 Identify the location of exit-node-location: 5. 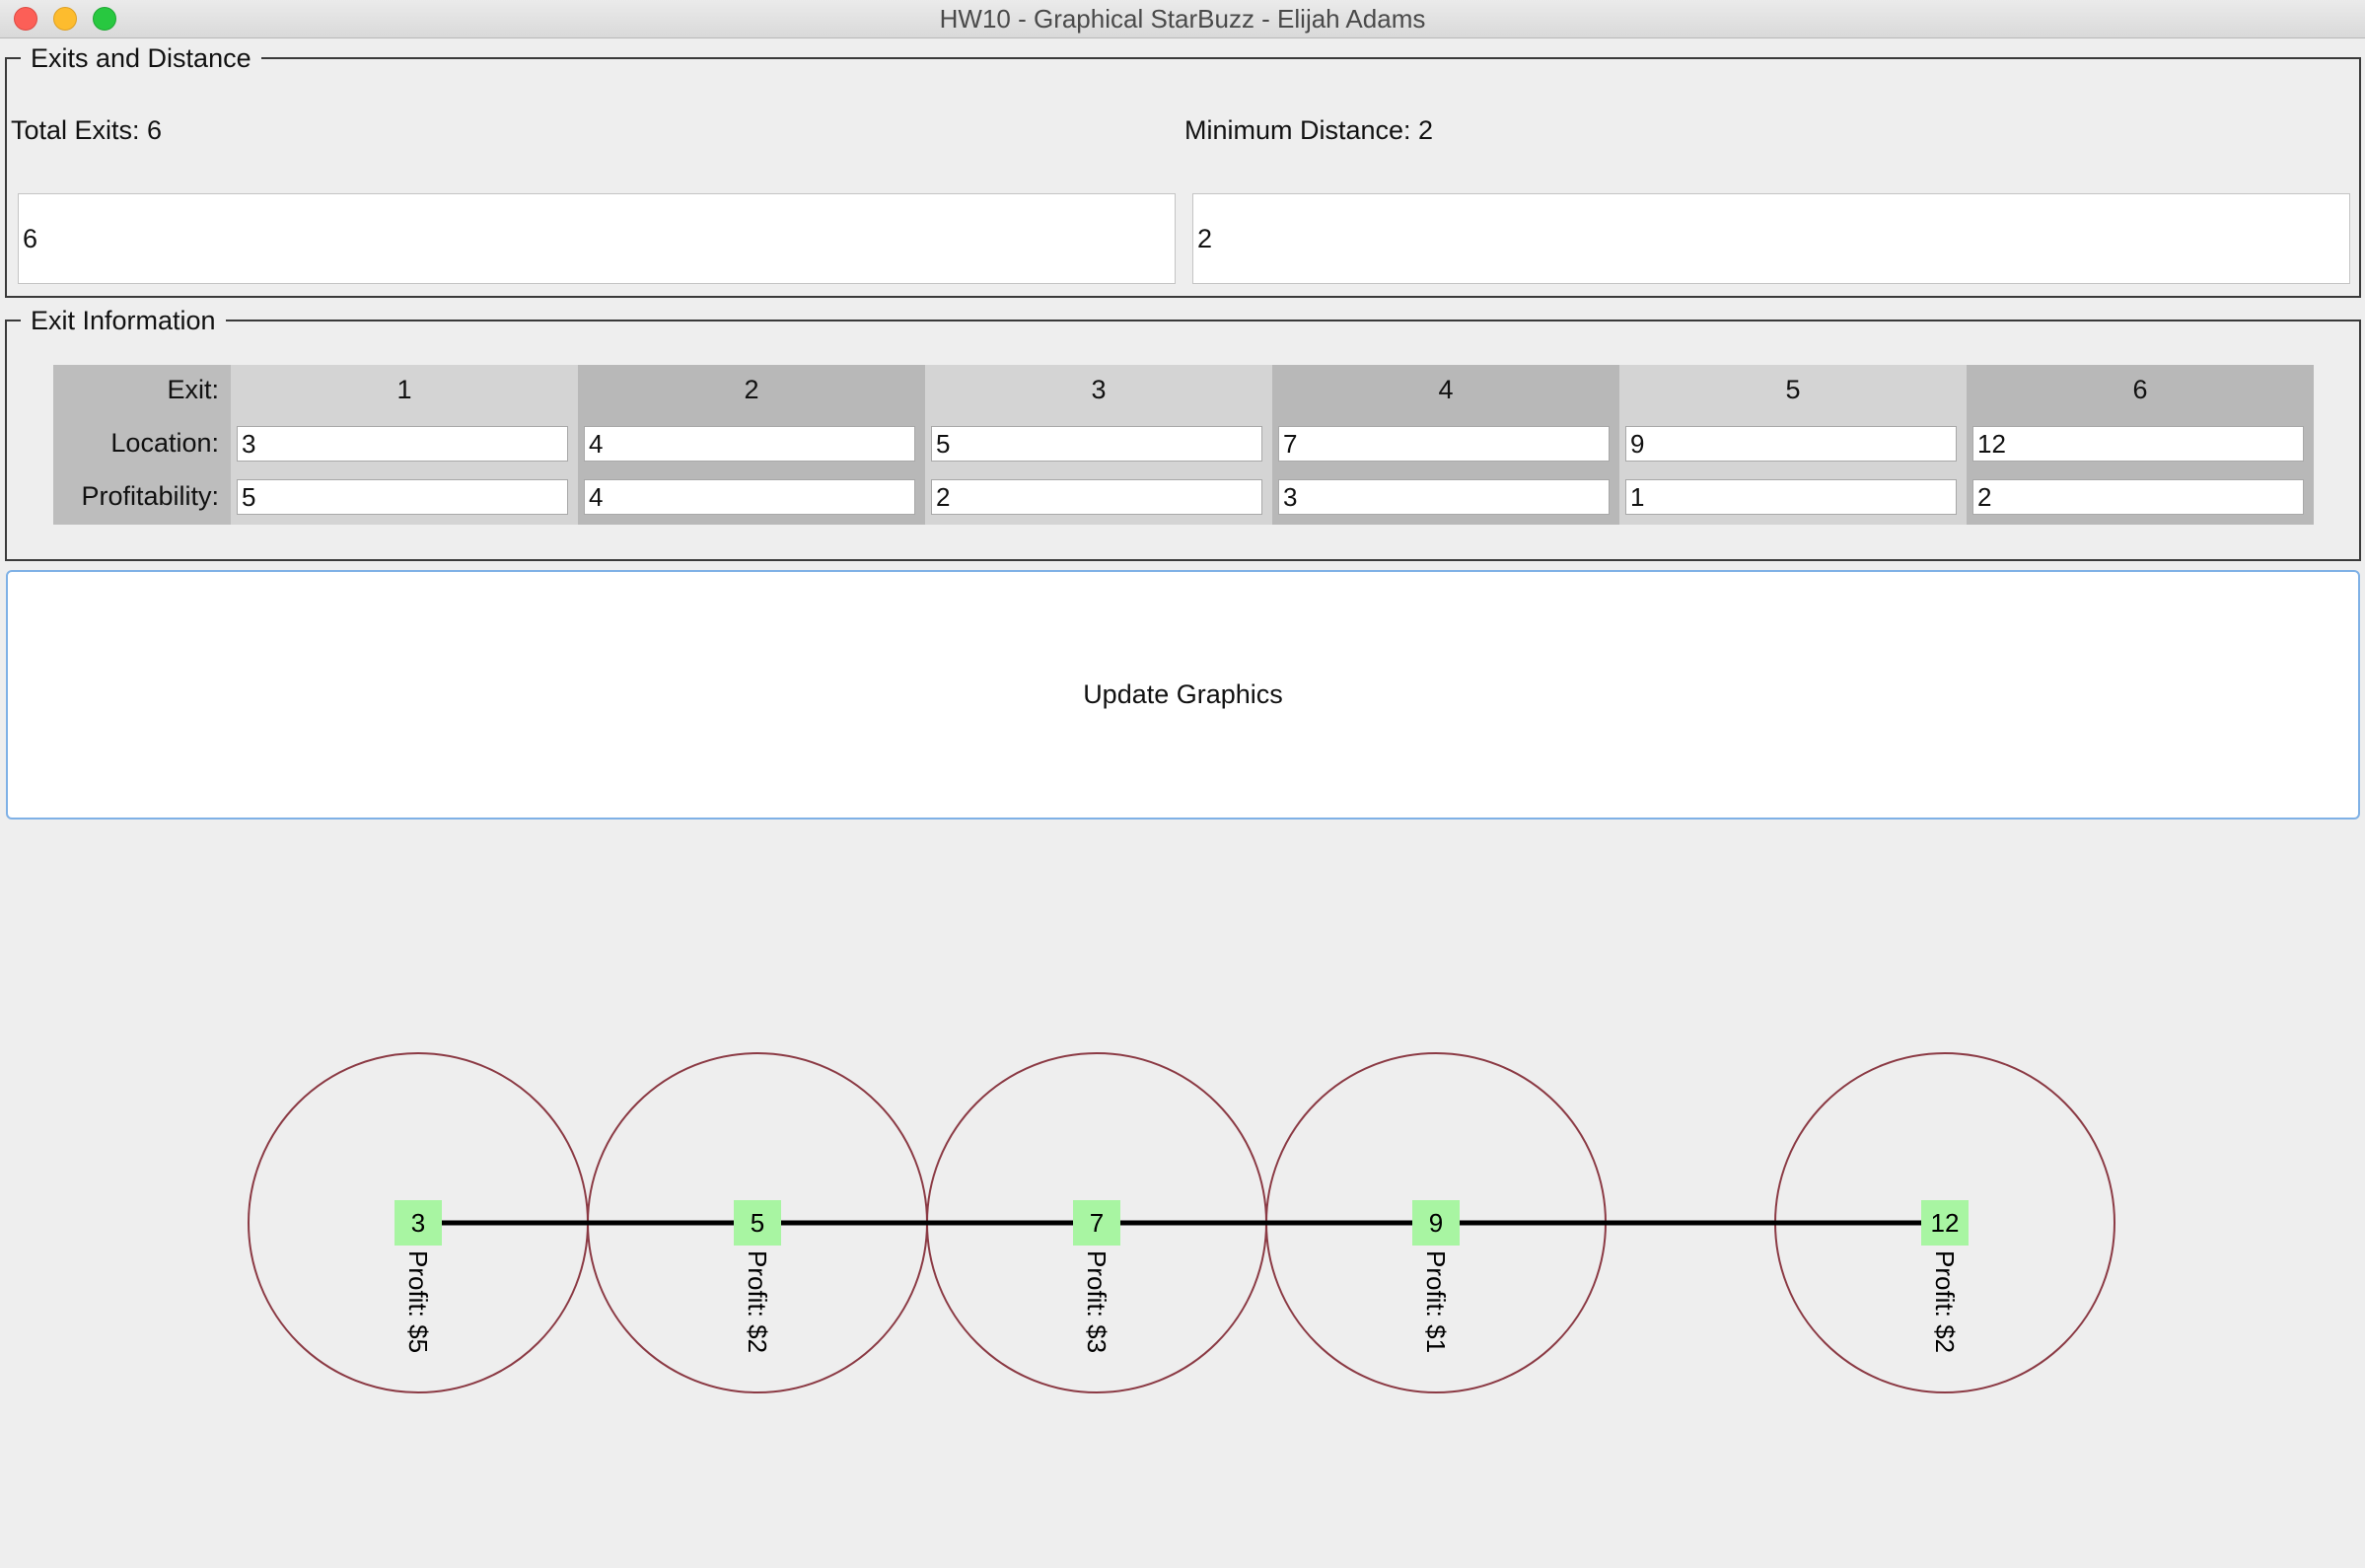
(758, 1223).